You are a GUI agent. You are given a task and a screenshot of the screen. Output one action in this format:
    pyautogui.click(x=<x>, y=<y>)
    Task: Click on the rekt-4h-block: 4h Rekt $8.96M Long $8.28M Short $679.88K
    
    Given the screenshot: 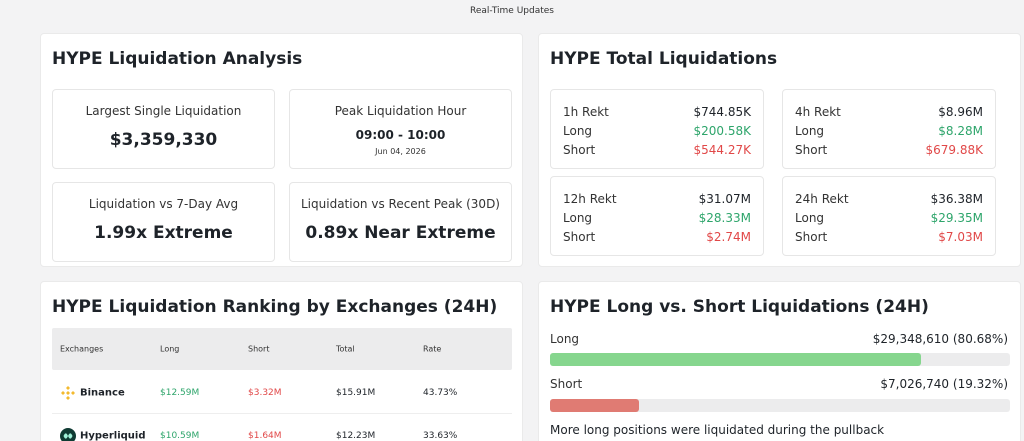 What is the action you would take?
    pyautogui.click(x=889, y=129)
    